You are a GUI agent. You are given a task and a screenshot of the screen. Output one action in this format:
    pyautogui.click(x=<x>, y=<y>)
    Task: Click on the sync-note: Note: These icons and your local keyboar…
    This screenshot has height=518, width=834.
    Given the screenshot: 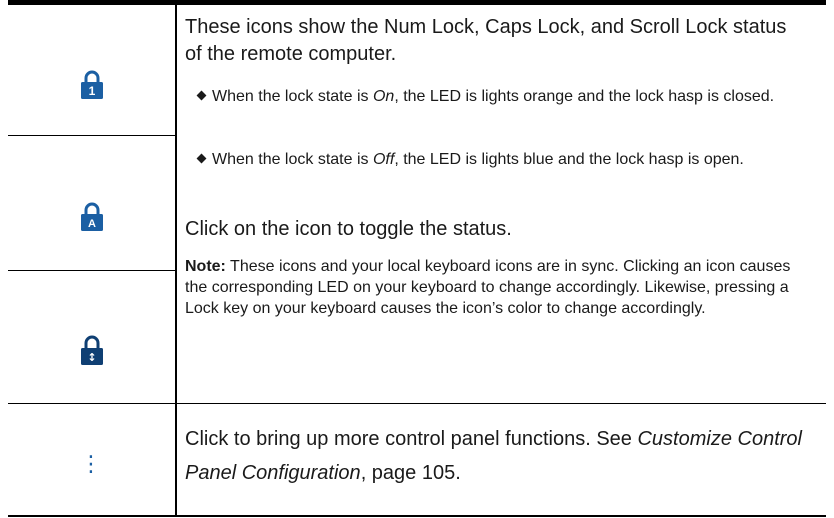 What is the action you would take?
    pyautogui.click(x=497, y=287)
    